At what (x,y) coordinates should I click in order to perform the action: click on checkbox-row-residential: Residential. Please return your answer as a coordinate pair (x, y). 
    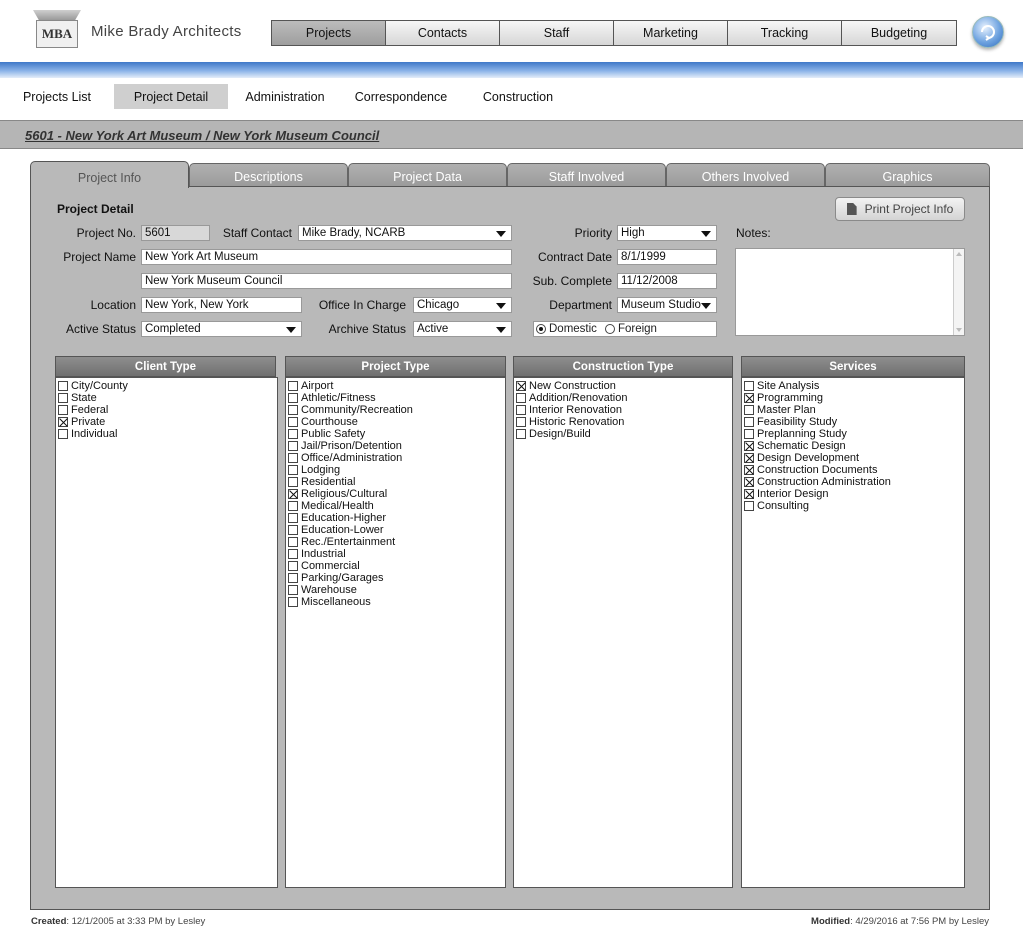
    Looking at the image, I should click on (395, 482).